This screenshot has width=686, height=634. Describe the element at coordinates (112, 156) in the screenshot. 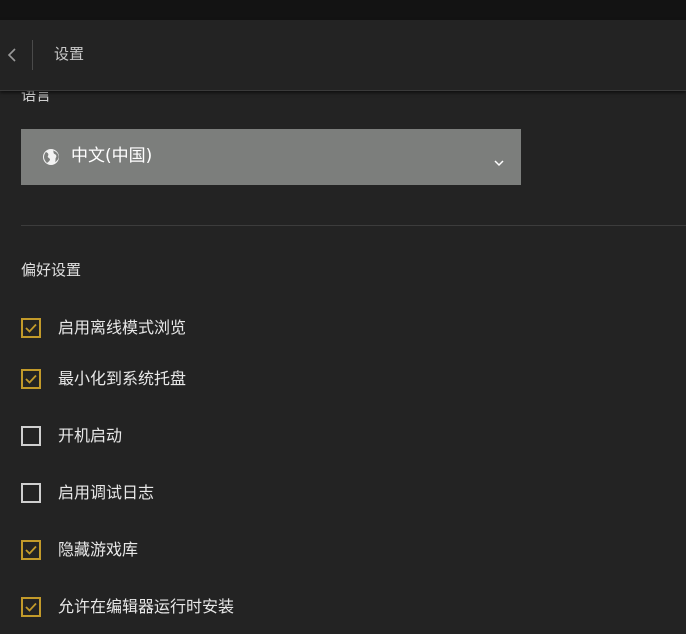

I see `language-selected-value: 中文(中国)` at that location.